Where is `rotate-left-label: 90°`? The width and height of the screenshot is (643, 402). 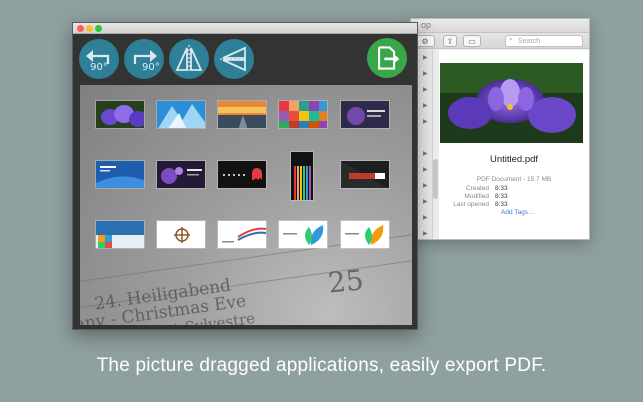 rotate-left-label: 90° is located at coordinates (99, 67).